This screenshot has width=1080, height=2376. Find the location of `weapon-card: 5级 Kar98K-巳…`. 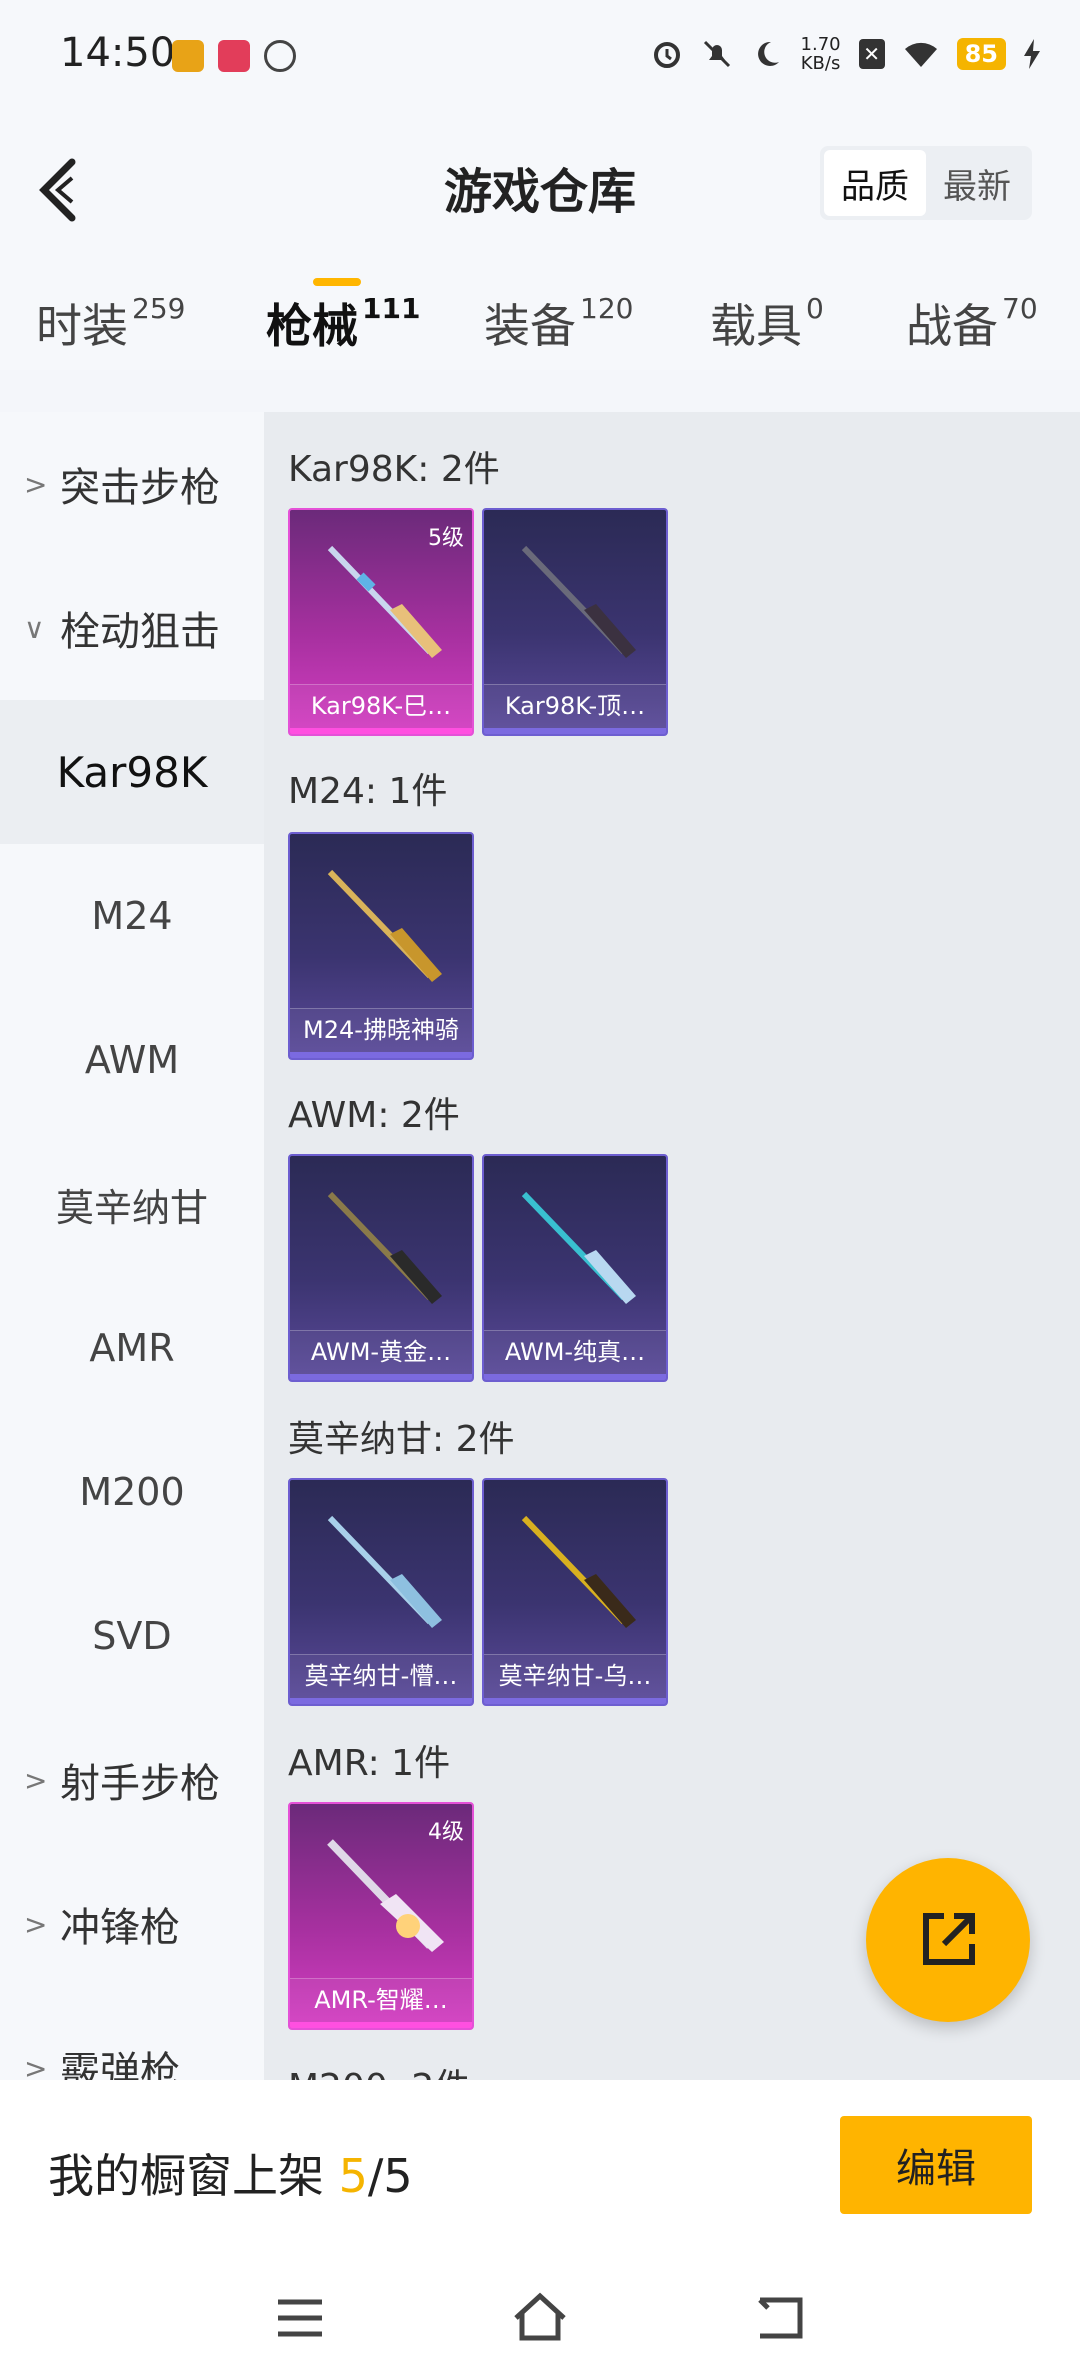

weapon-card: 5级 Kar98K-巳… is located at coordinates (381, 622).